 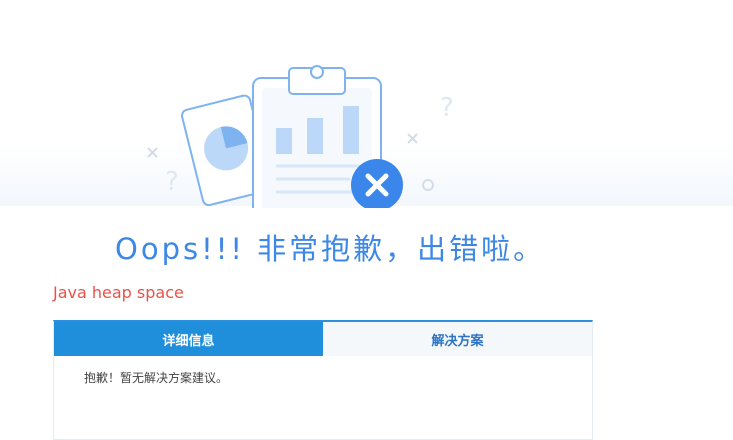 I want to click on tab-bar: 详细信息 解决方案, so click(x=323, y=339).